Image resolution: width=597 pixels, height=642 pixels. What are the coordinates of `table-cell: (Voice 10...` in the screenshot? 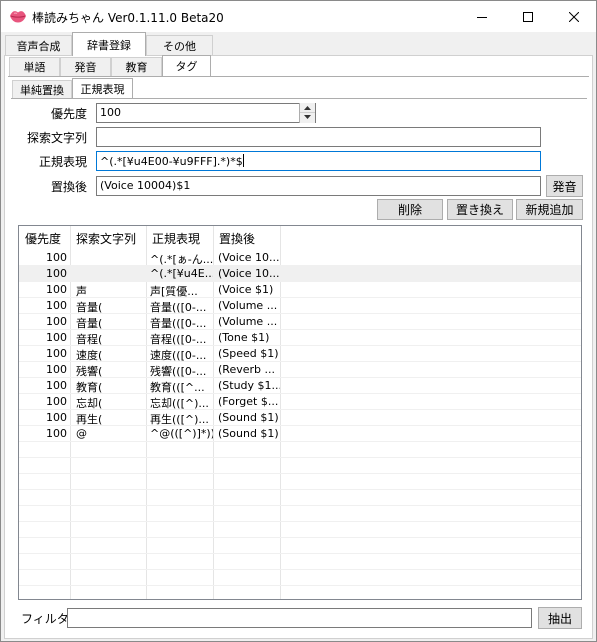 It's located at (249, 273).